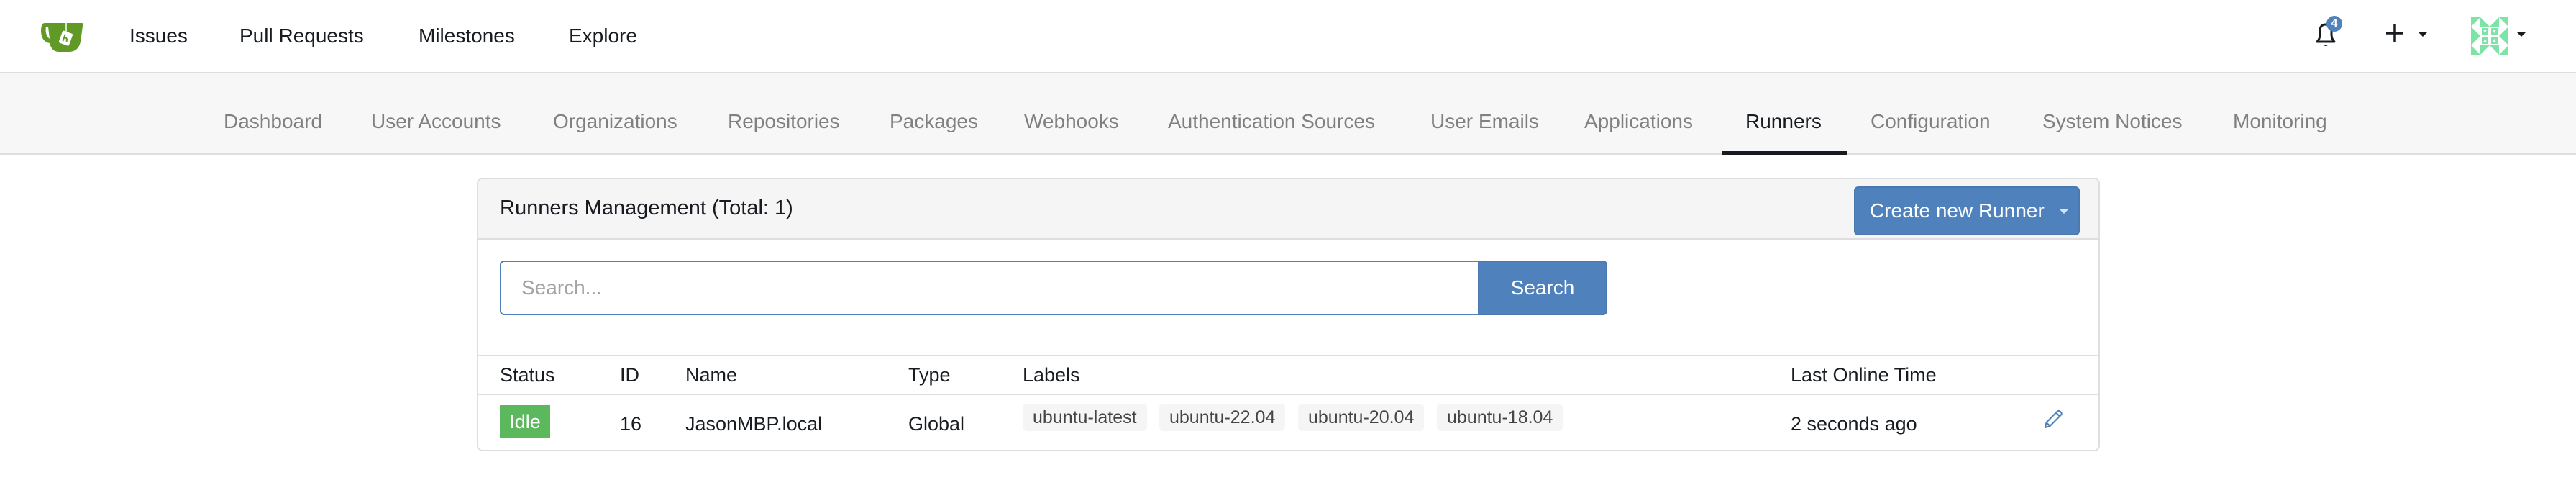  What do you see at coordinates (1271, 122) in the screenshot?
I see `tab-authentication-sources: Authentication Sources` at bounding box center [1271, 122].